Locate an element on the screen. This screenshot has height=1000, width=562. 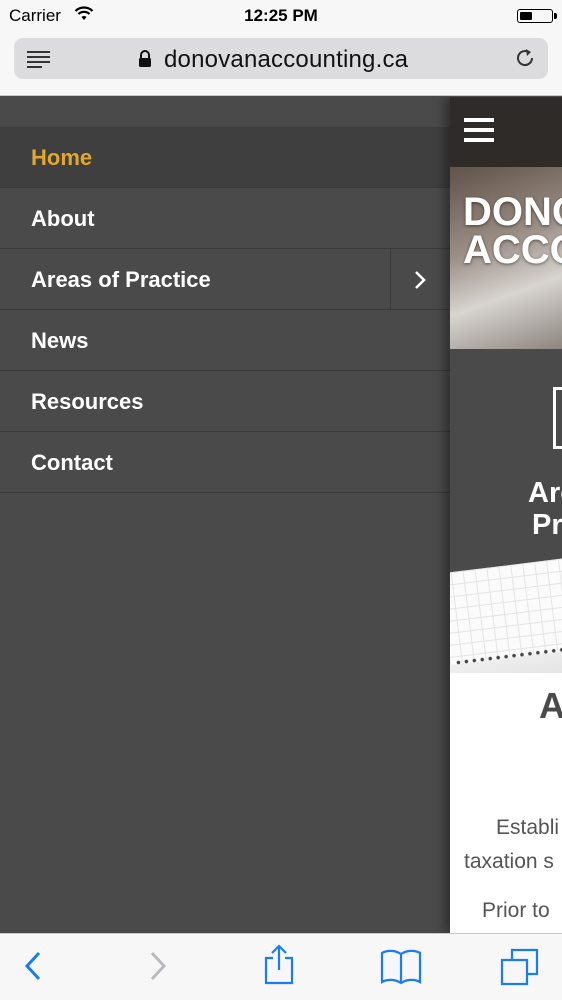
hamburger-menu-icon is located at coordinates (479, 132).